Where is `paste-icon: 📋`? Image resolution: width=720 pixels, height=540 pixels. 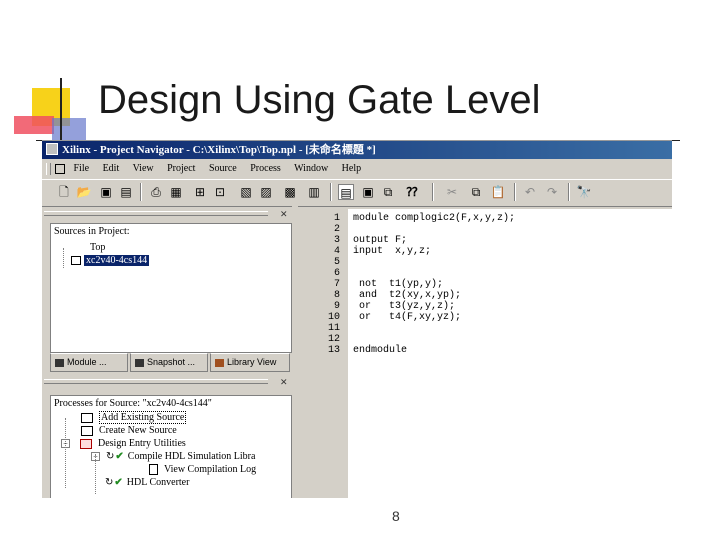
paste-icon: 📋 is located at coordinates (498, 192).